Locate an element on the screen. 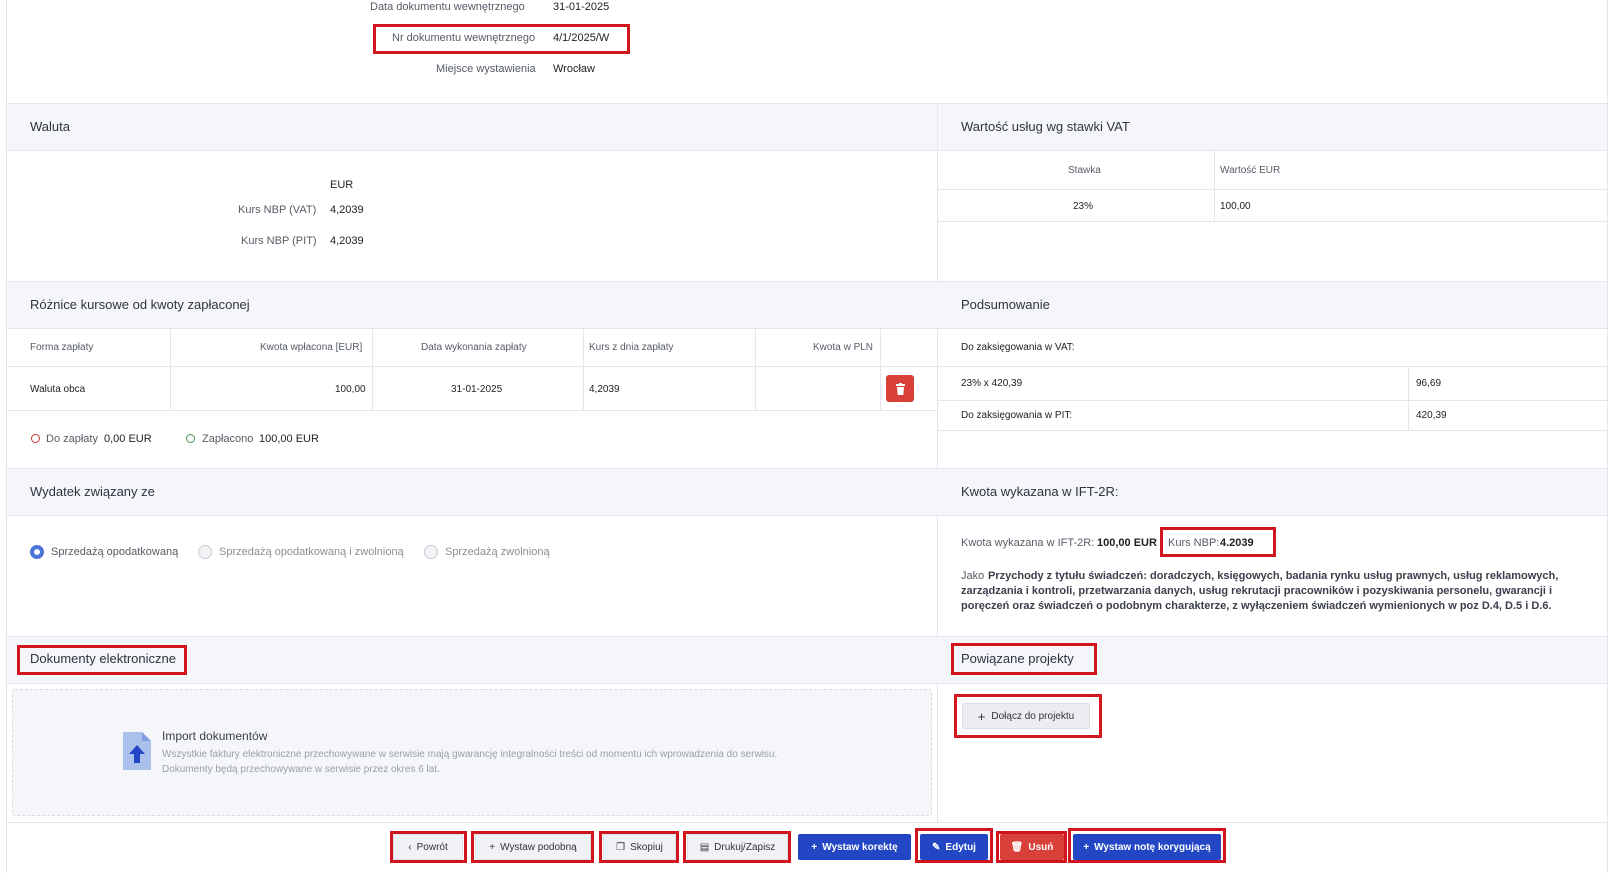 Image resolution: width=1614 pixels, height=873 pixels. highlight-copy is located at coordinates (639, 847).